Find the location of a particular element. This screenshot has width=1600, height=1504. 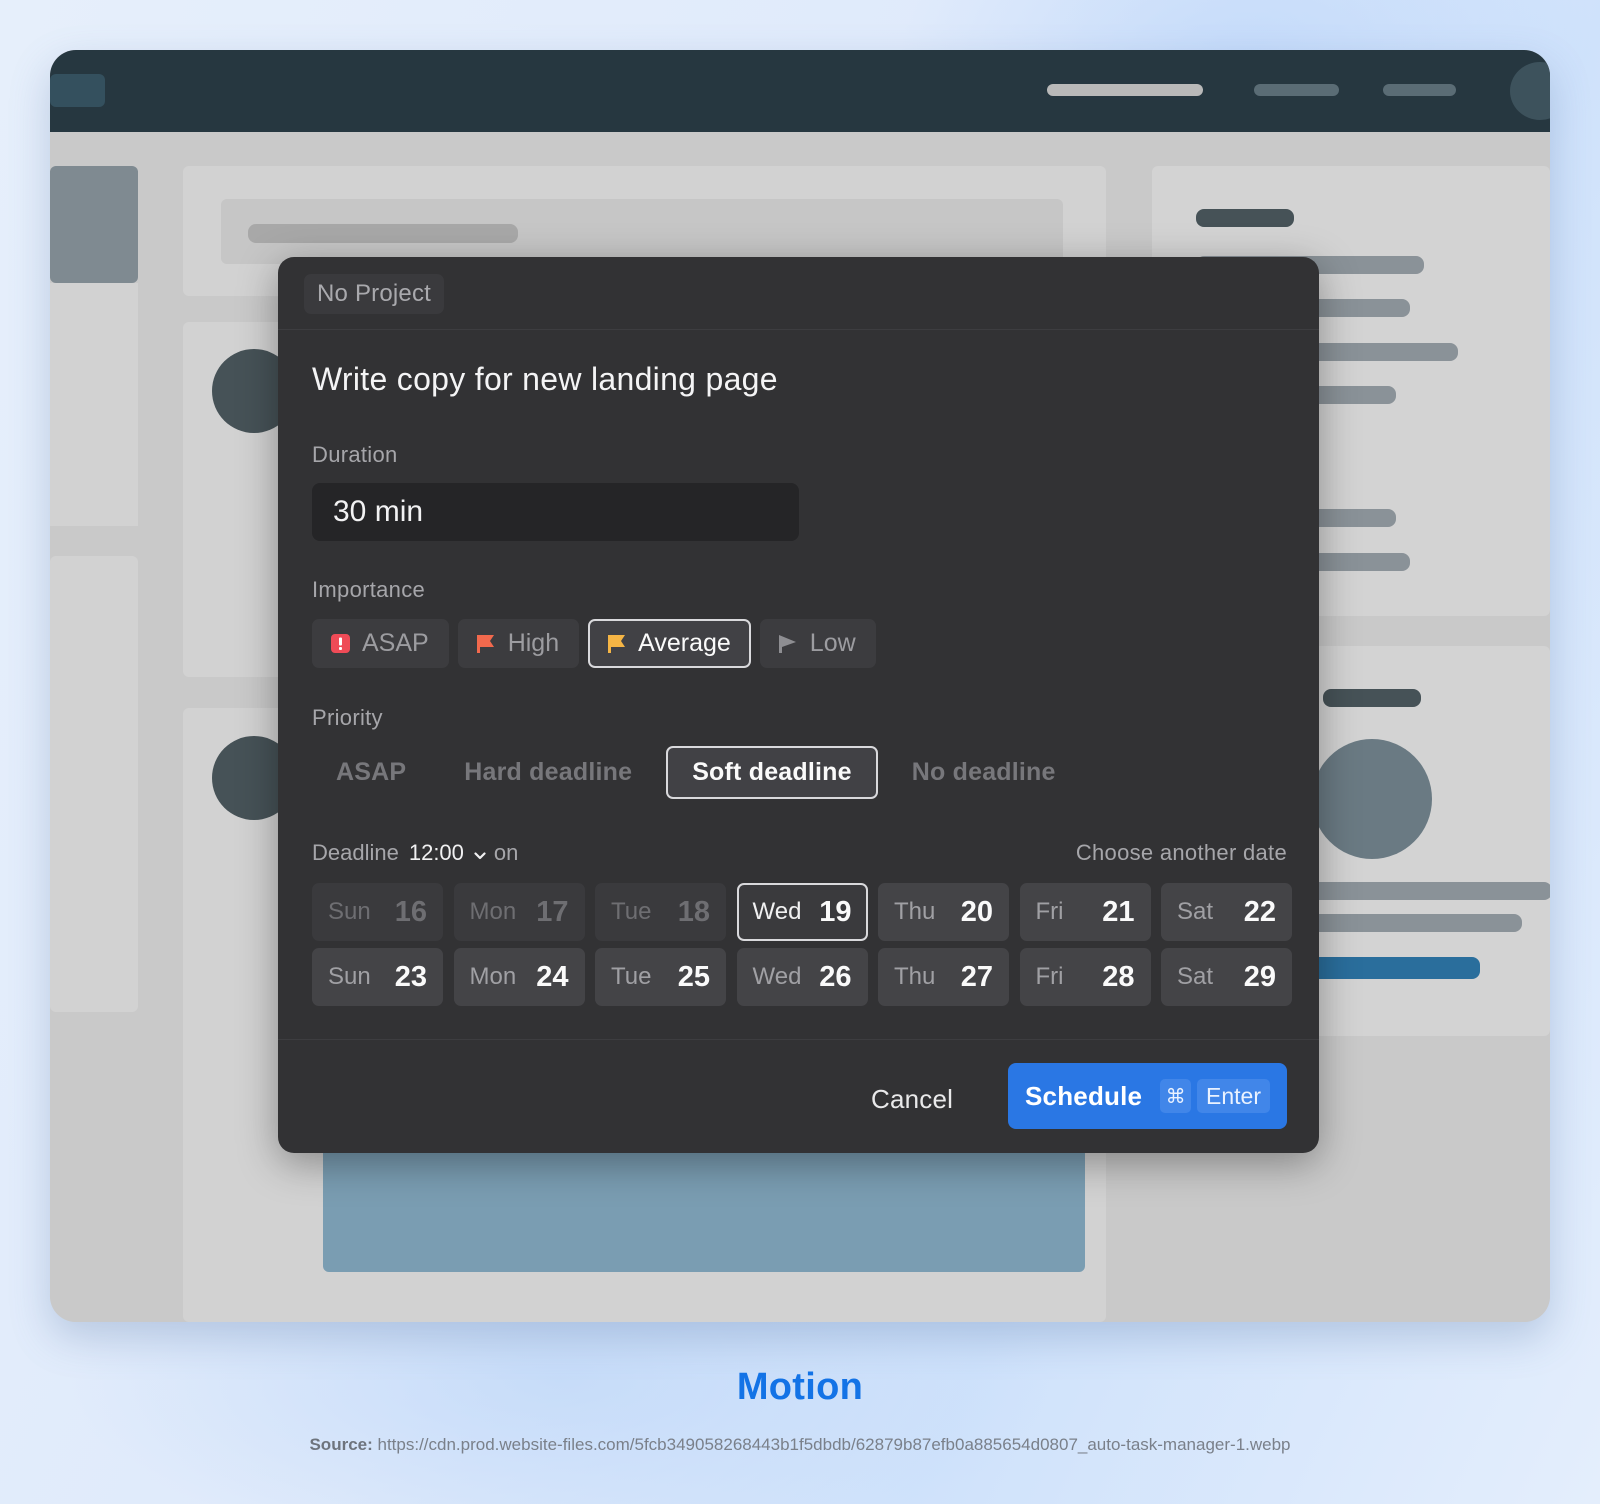

priority-option-hard-deadline: Hard deadline is located at coordinates (548, 772).